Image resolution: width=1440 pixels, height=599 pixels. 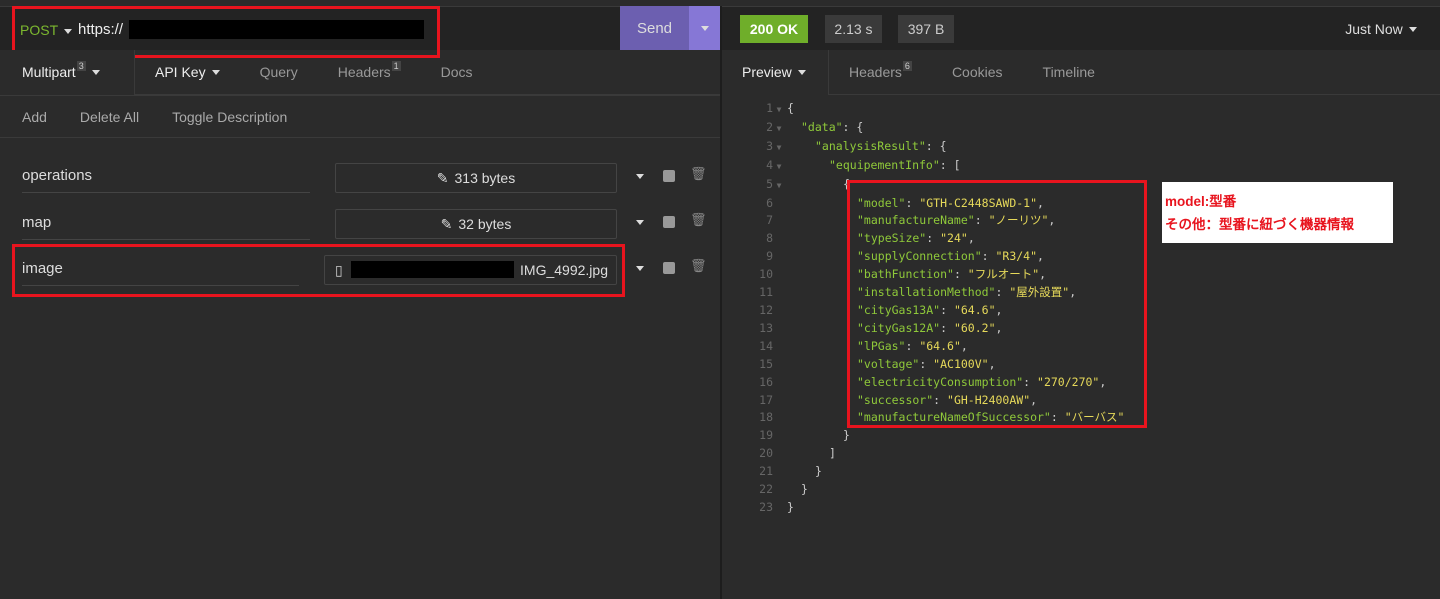 What do you see at coordinates (766, 381) in the screenshot?
I see `line-number: 16` at bounding box center [766, 381].